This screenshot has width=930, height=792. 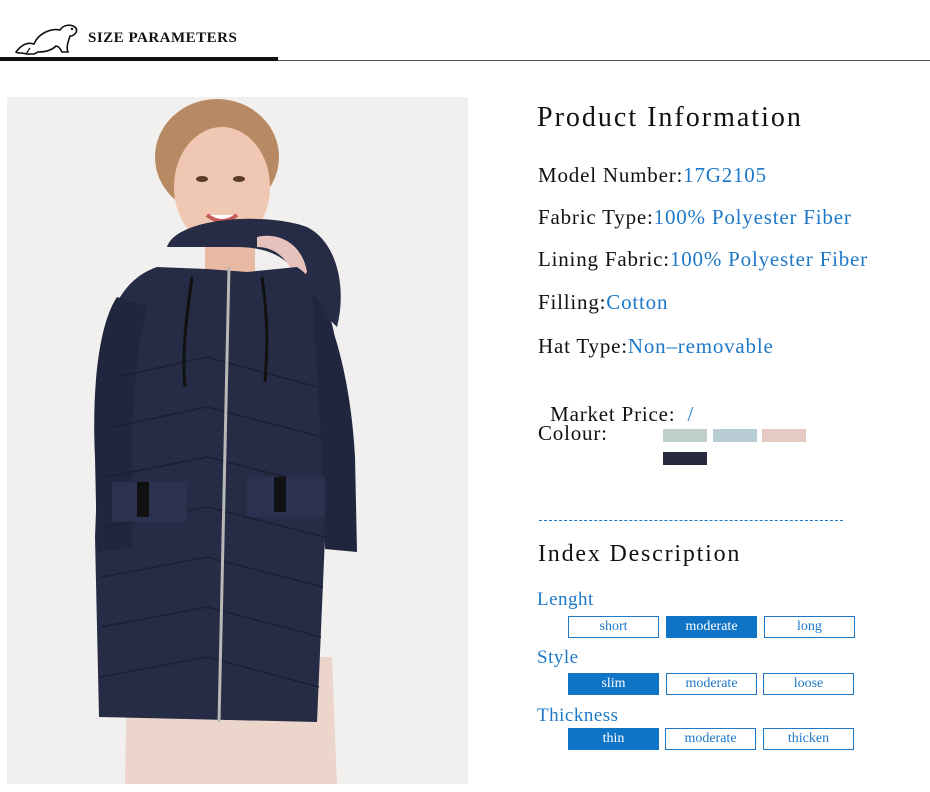 I want to click on thickness-option-thicken: thicken, so click(x=808, y=739).